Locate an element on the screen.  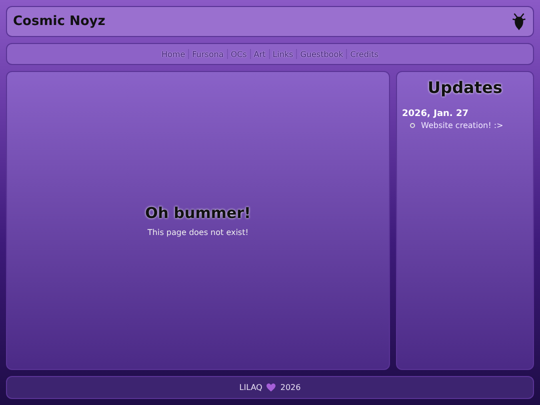
nav-link: Home is located at coordinates (174, 54).